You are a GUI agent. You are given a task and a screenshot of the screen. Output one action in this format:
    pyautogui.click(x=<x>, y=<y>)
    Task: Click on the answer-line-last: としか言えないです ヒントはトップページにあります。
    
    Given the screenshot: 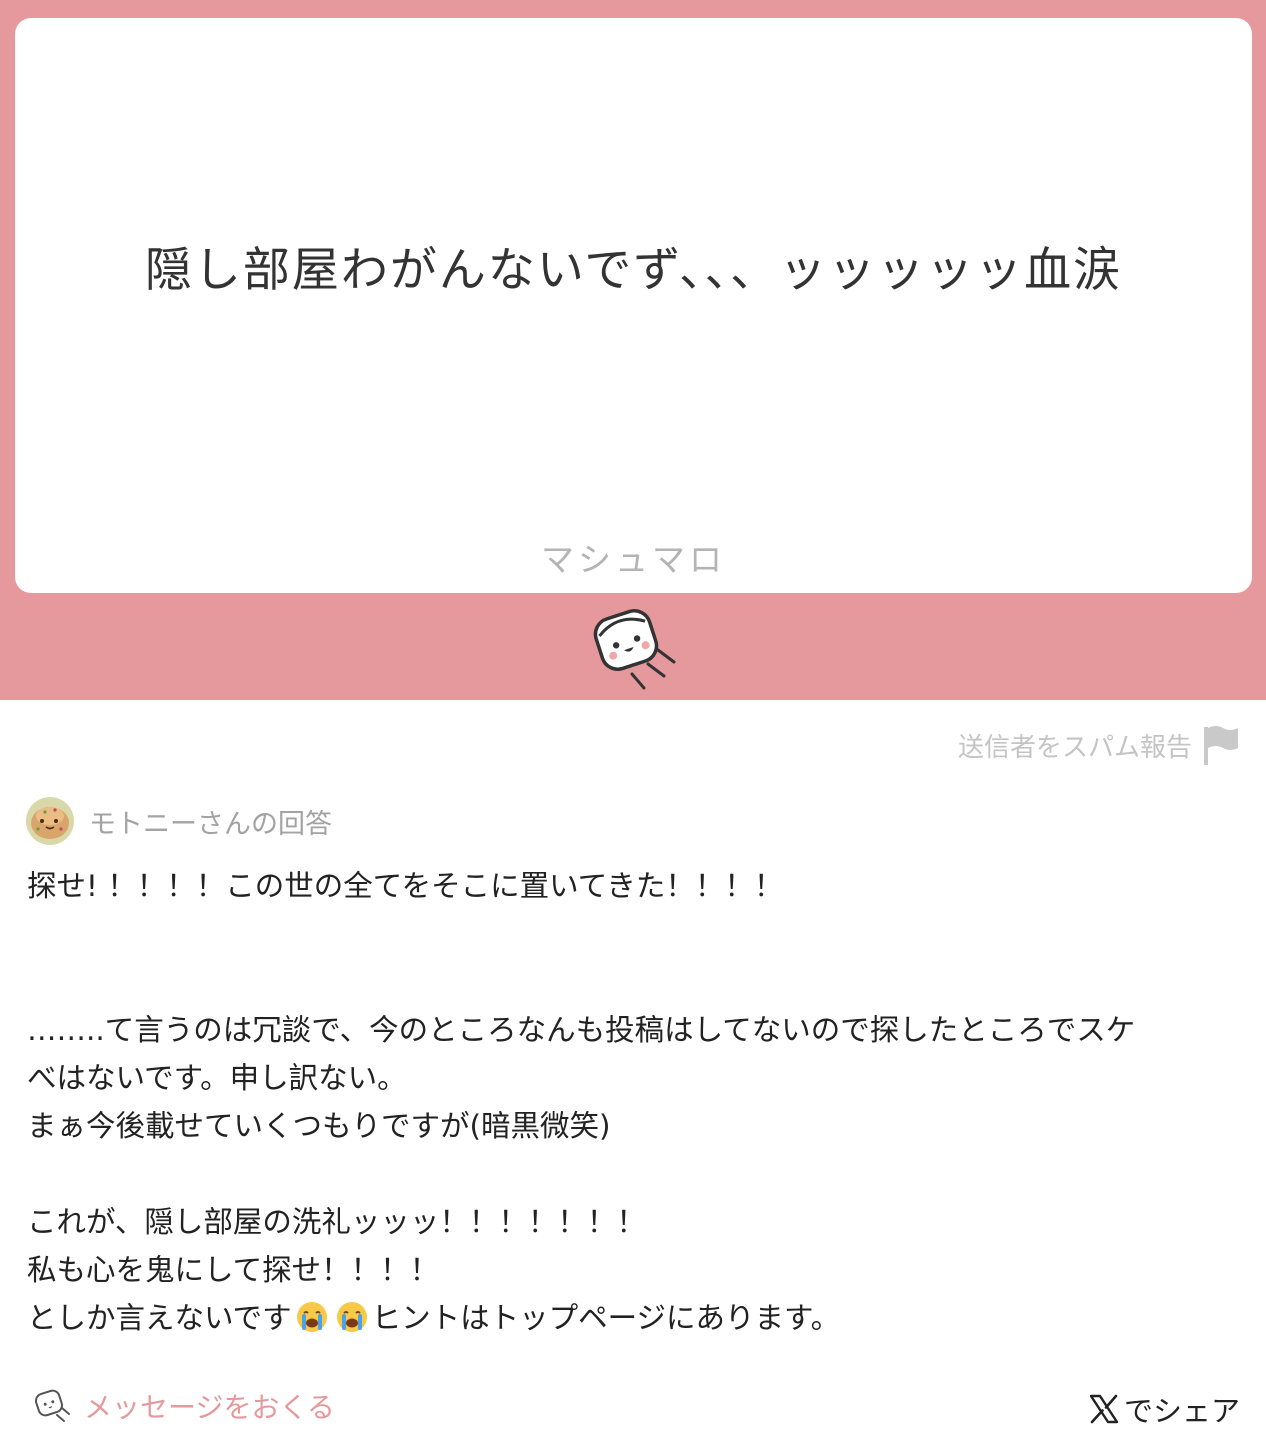 What is the action you would take?
    pyautogui.click(x=633, y=1318)
    